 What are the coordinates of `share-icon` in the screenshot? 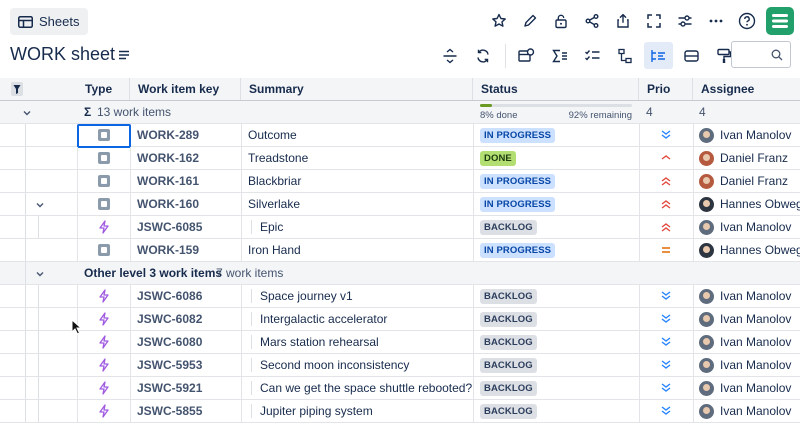 It's located at (591, 21).